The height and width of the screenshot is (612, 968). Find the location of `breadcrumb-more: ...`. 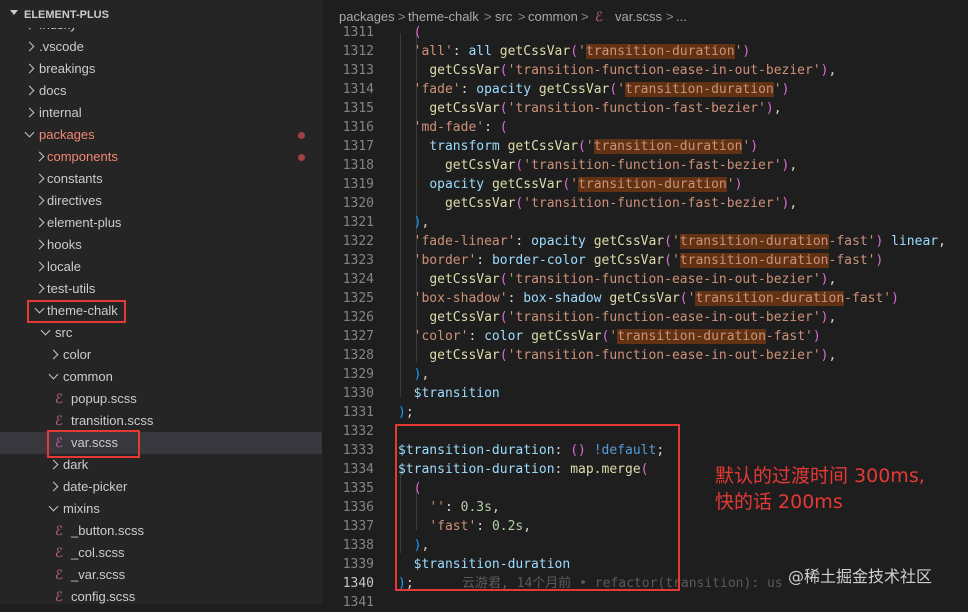

breadcrumb-more: ... is located at coordinates (681, 16).